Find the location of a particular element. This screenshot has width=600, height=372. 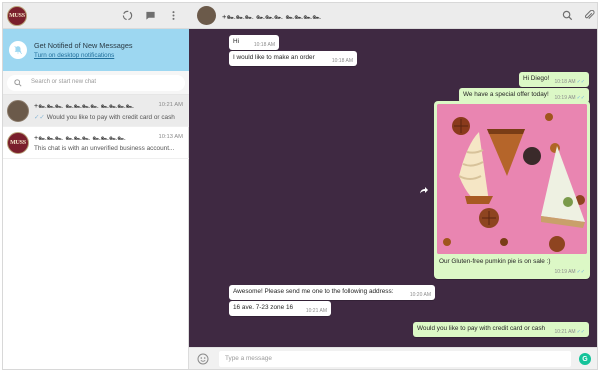

pie-photo is located at coordinates (512, 179).